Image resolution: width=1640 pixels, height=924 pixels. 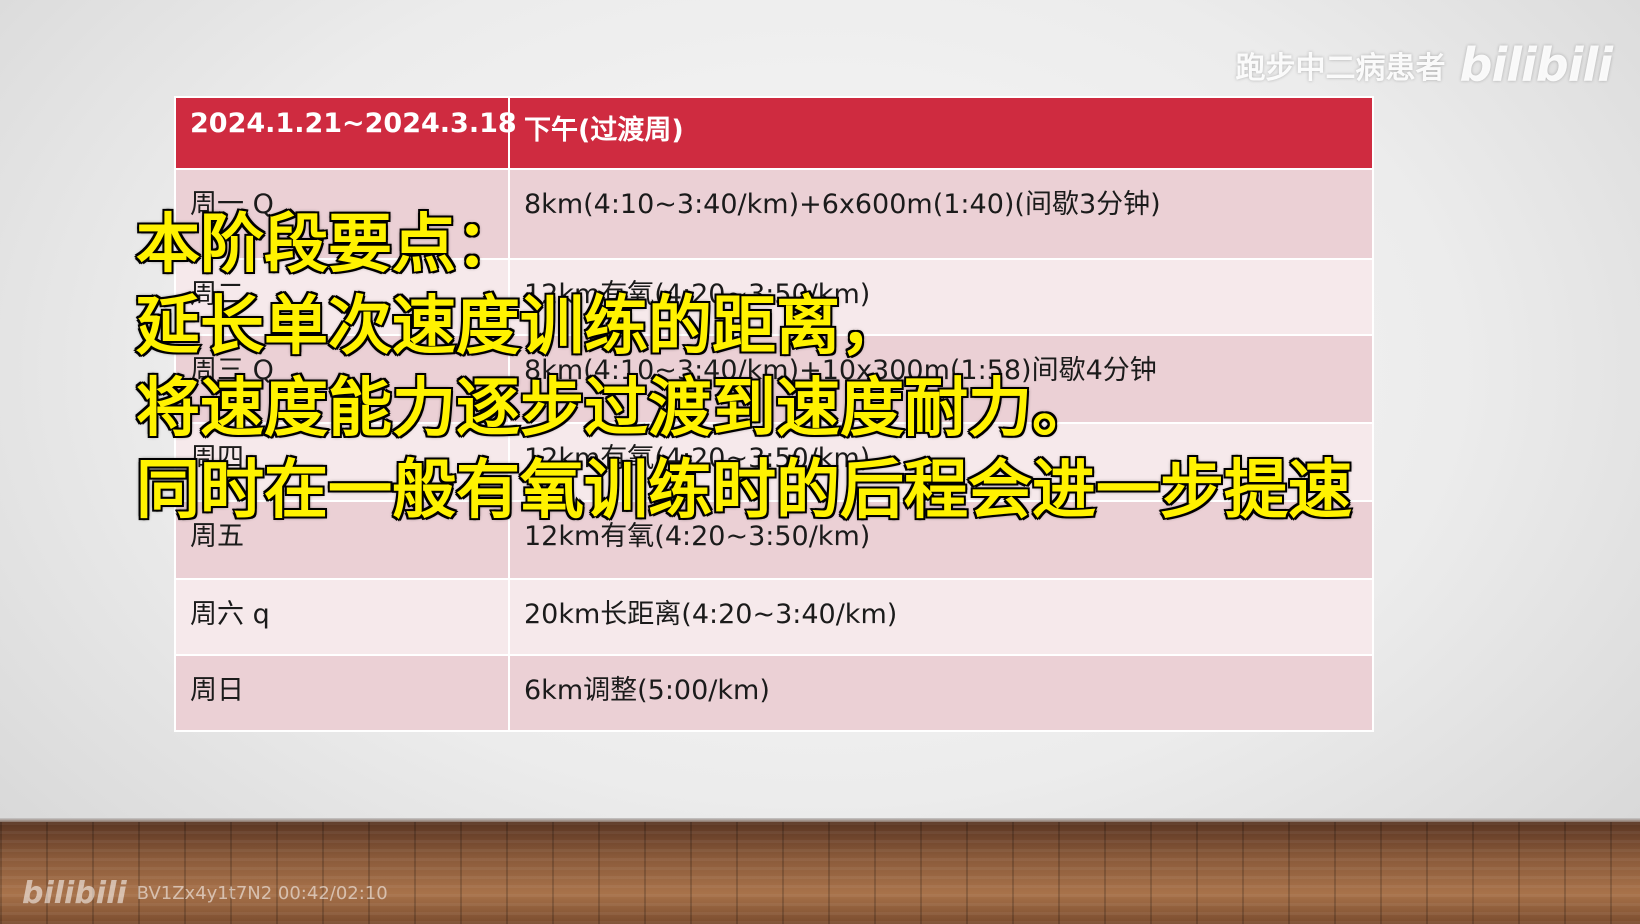 What do you see at coordinates (941, 133) in the screenshot?
I see `header-session: 下午(过渡周)` at bounding box center [941, 133].